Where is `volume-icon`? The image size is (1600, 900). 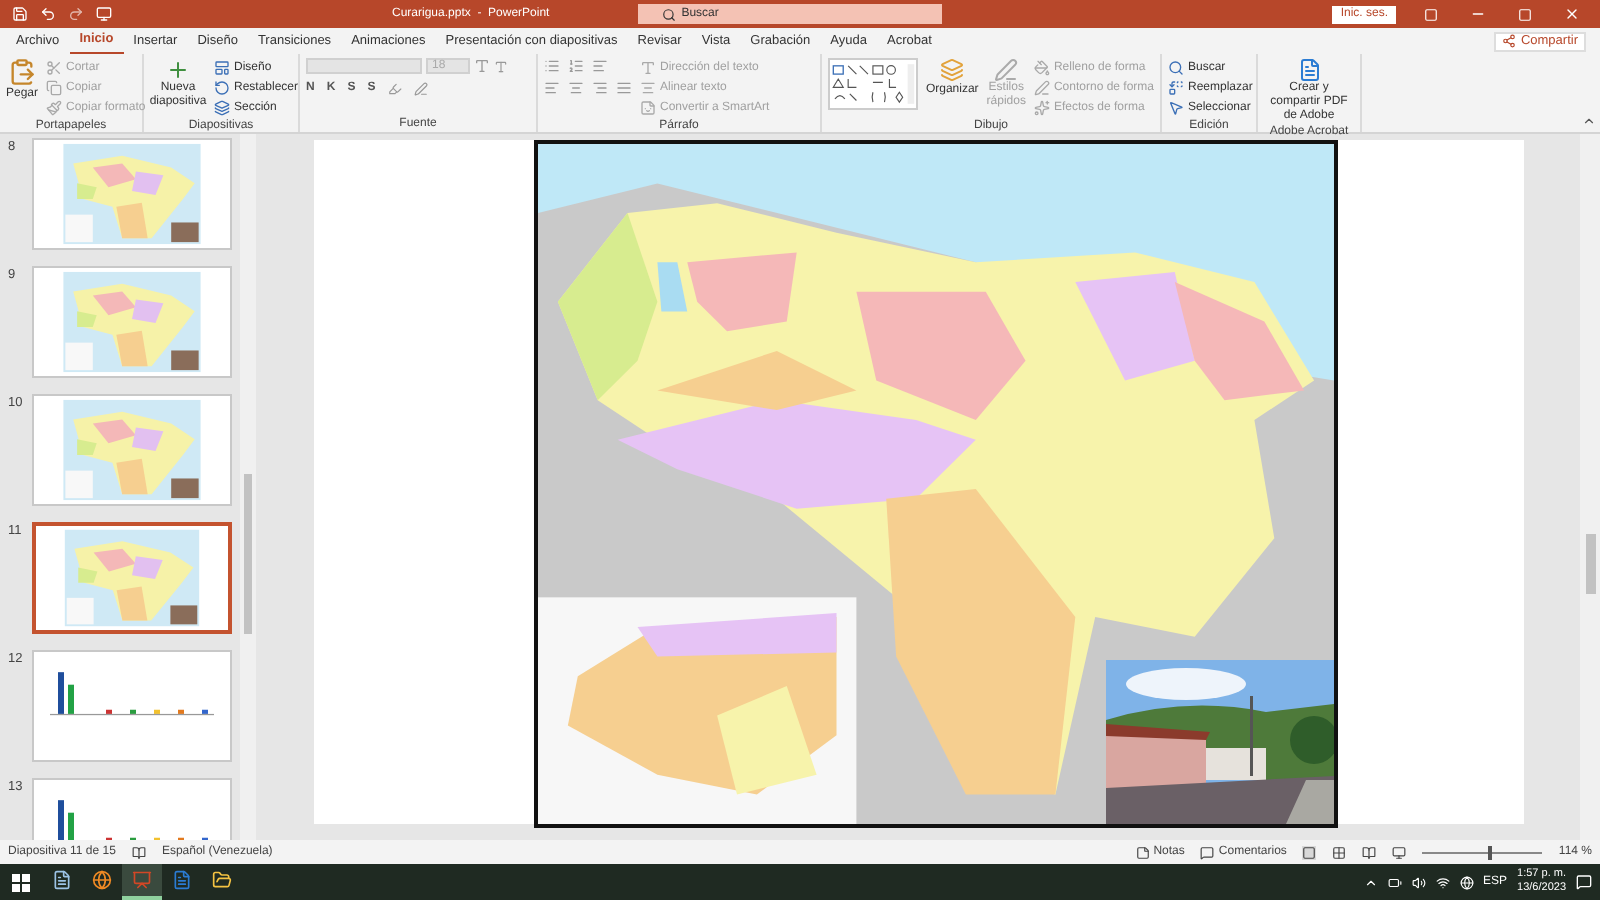
volume-icon is located at coordinates (1418, 882).